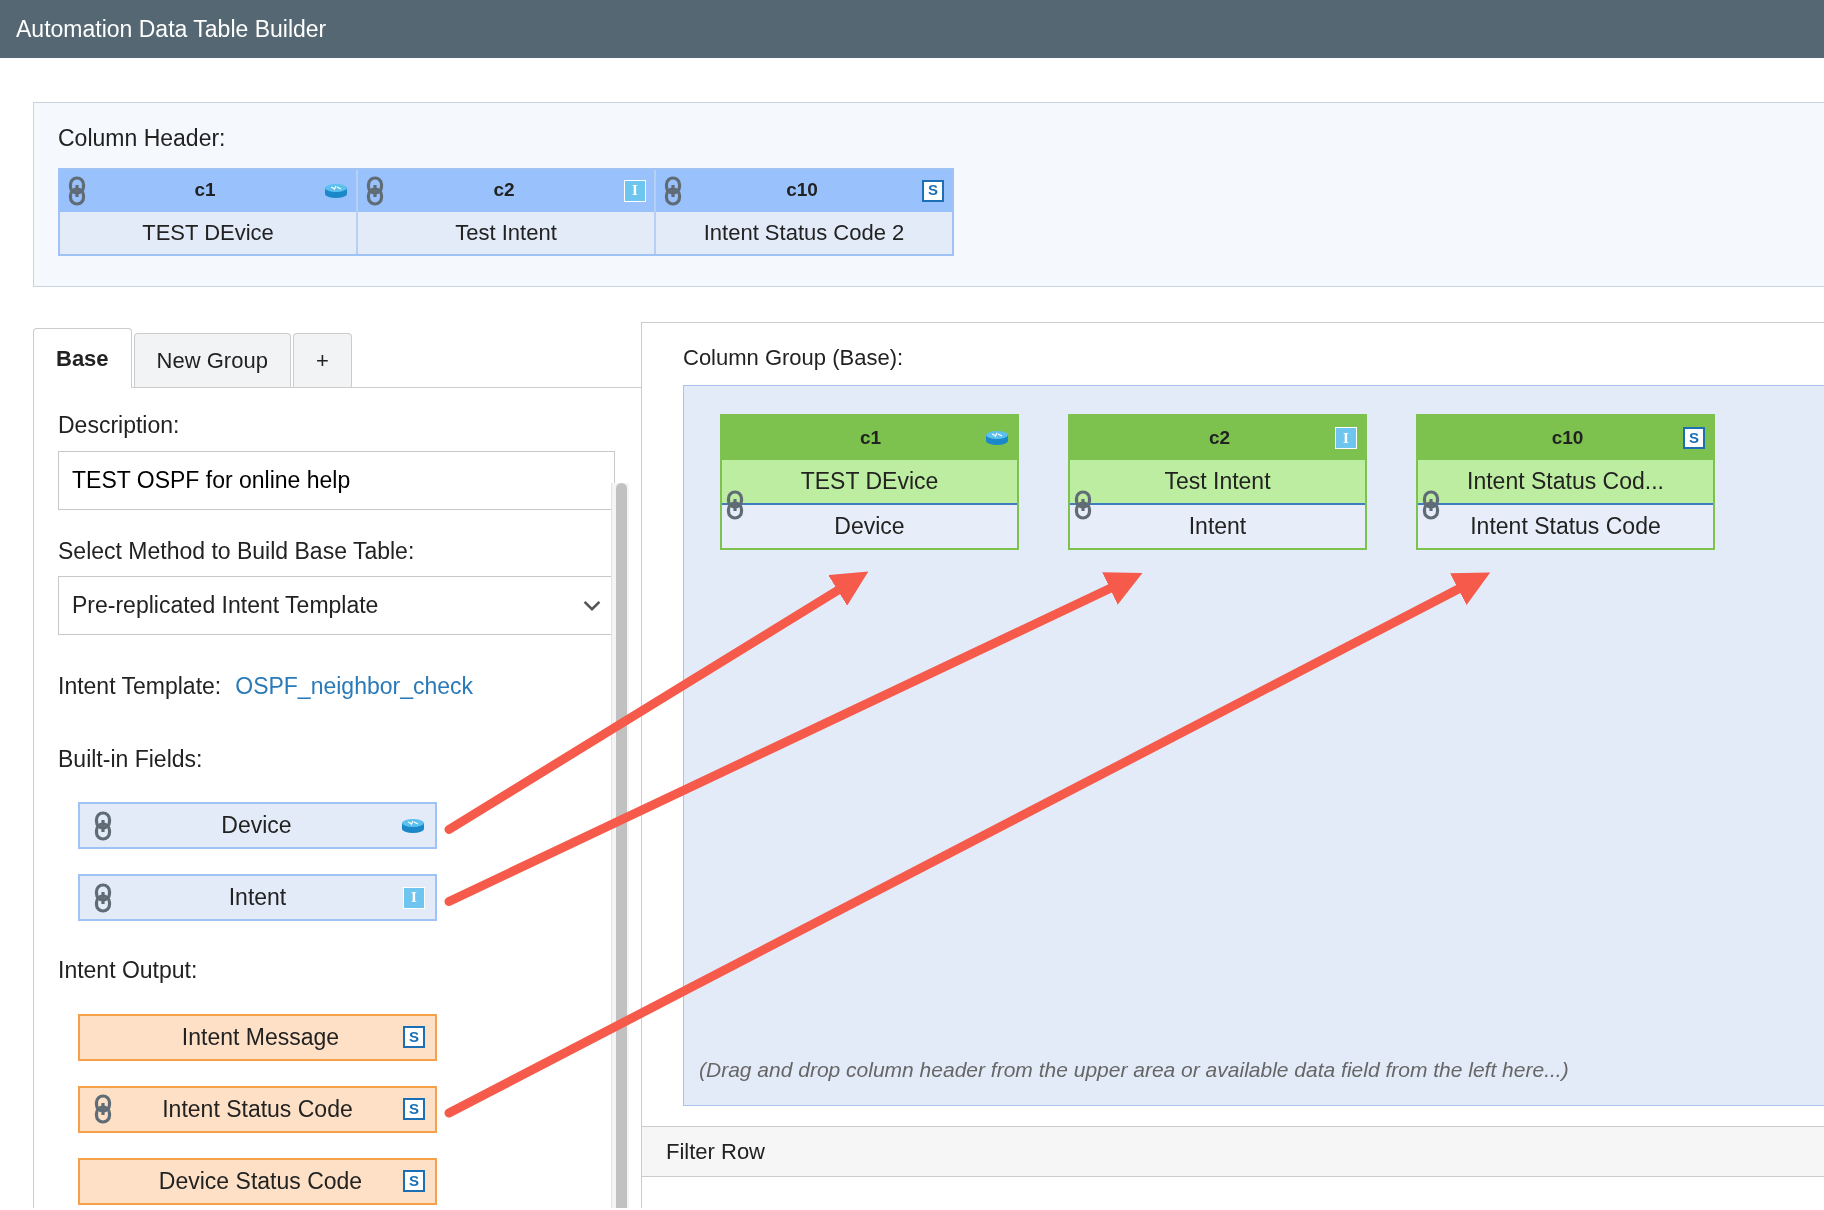 This screenshot has height=1210, width=1824. What do you see at coordinates (128, 970) in the screenshot?
I see `section-label: Intent Output:` at bounding box center [128, 970].